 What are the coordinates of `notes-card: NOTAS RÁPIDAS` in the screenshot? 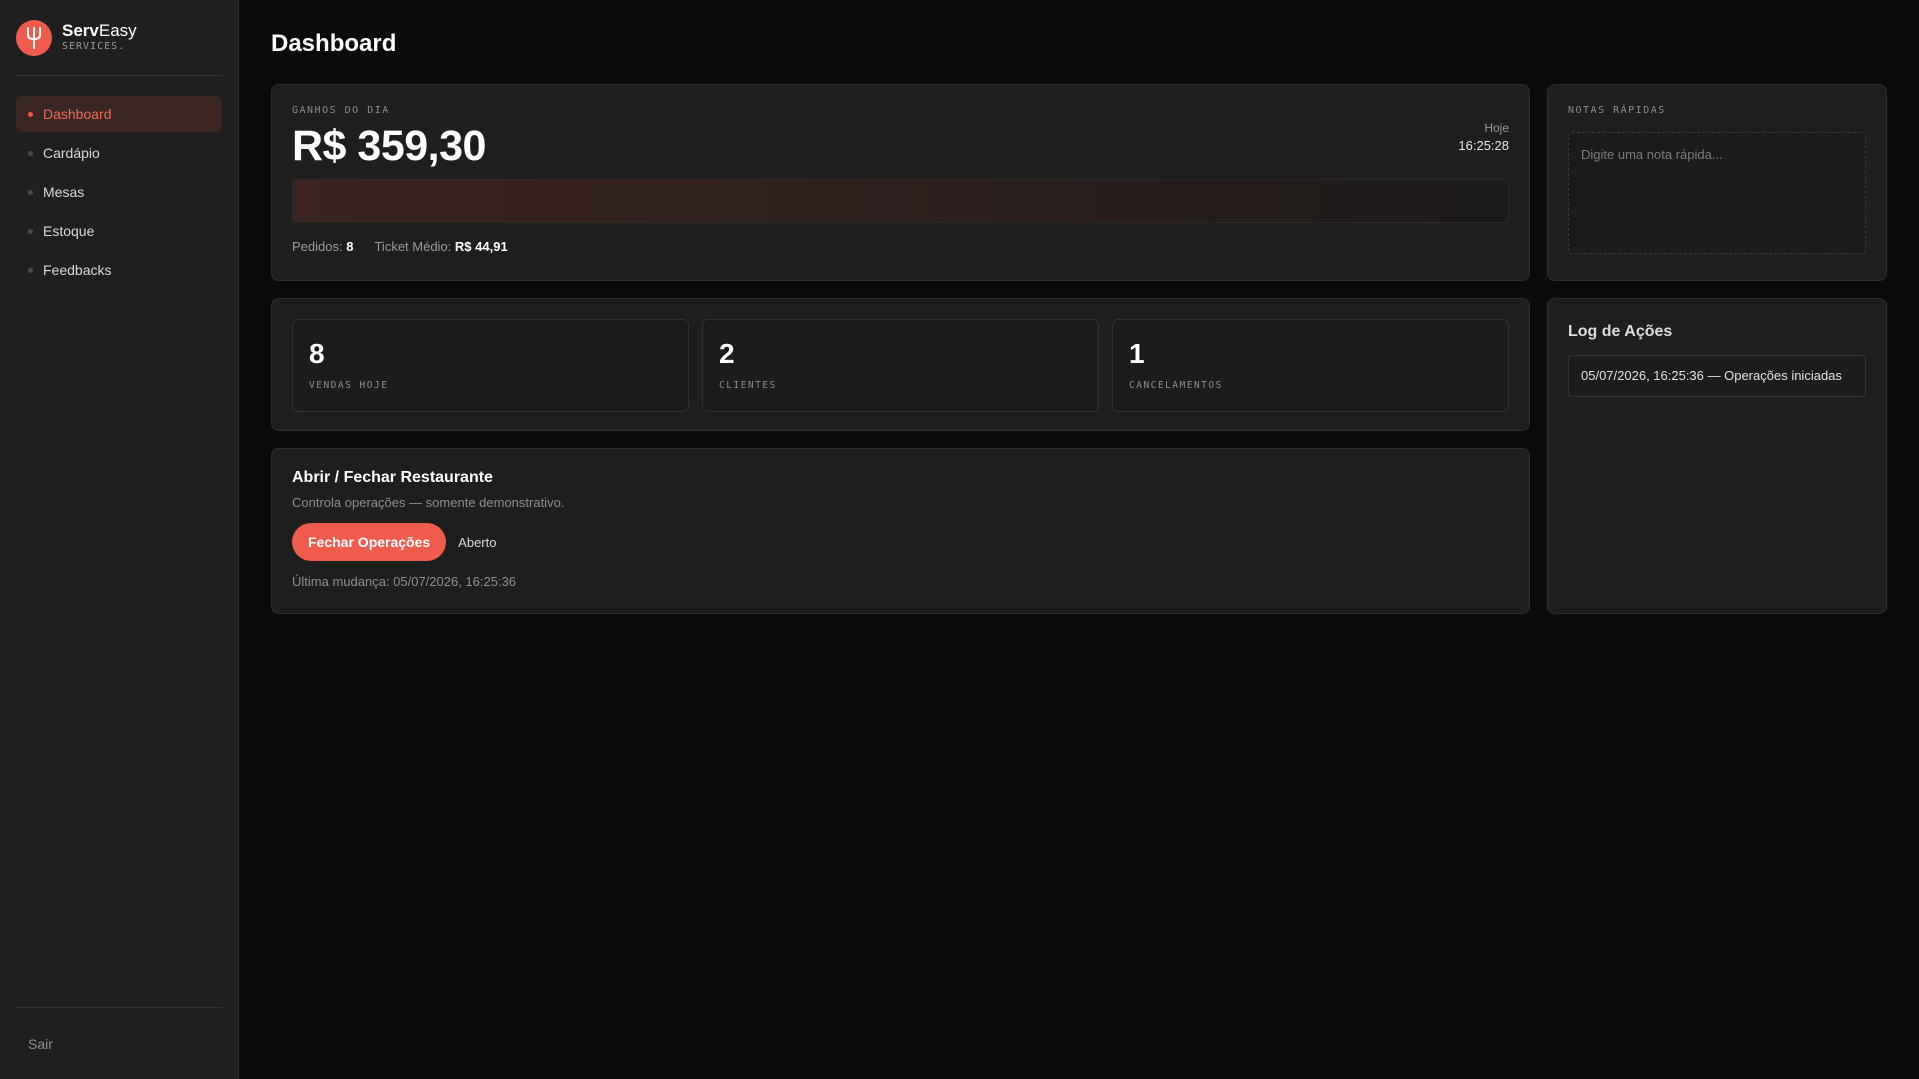 It's located at (1717, 182).